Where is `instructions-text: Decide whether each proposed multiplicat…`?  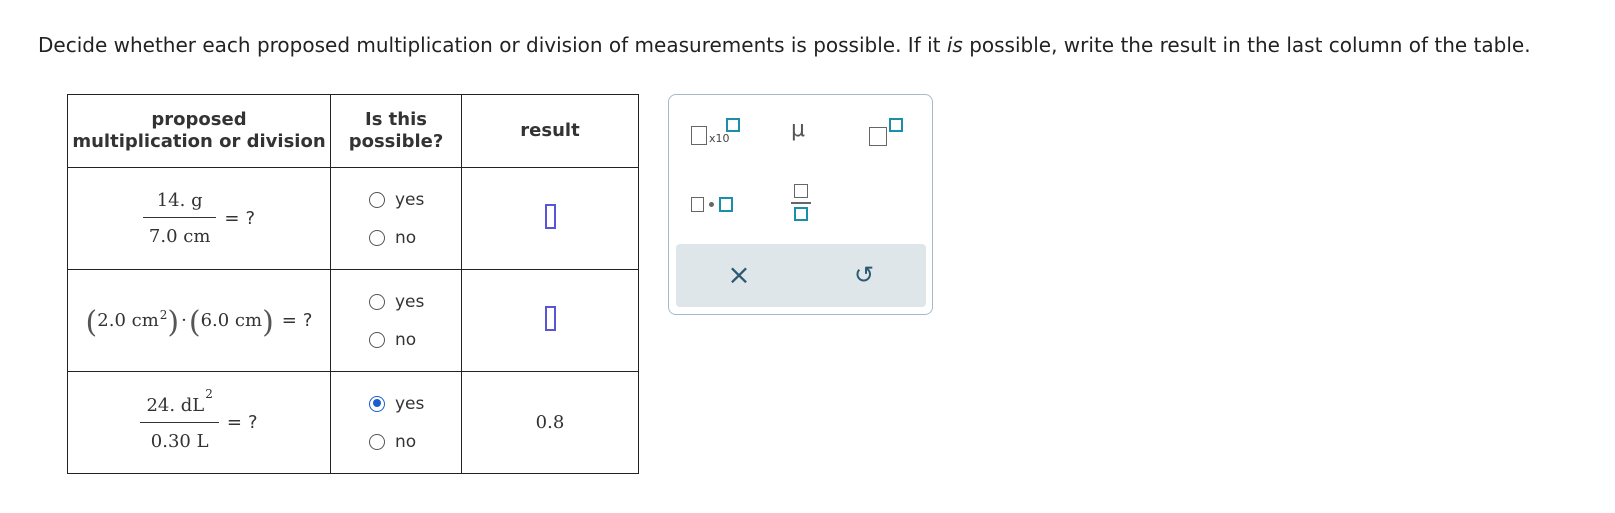
instructions-text: Decide whether each proposed multiplicat… is located at coordinates (784, 45).